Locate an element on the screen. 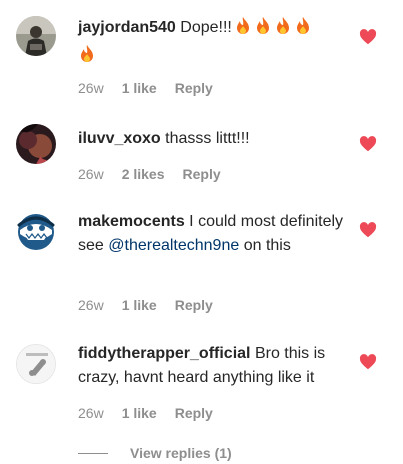  username-link: jayjordan540 is located at coordinates (127, 27).